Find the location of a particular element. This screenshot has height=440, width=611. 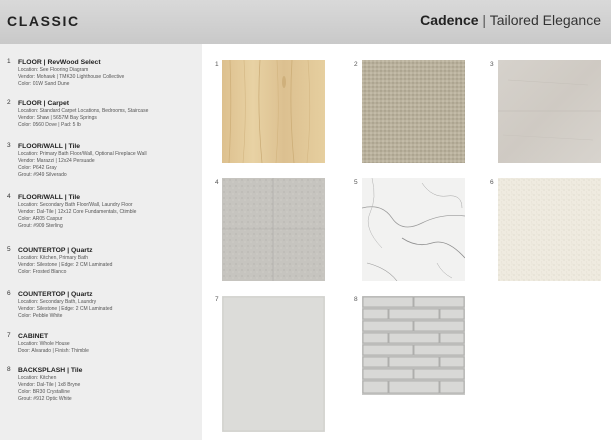

swatch-speckled-quartz is located at coordinates (549, 229).